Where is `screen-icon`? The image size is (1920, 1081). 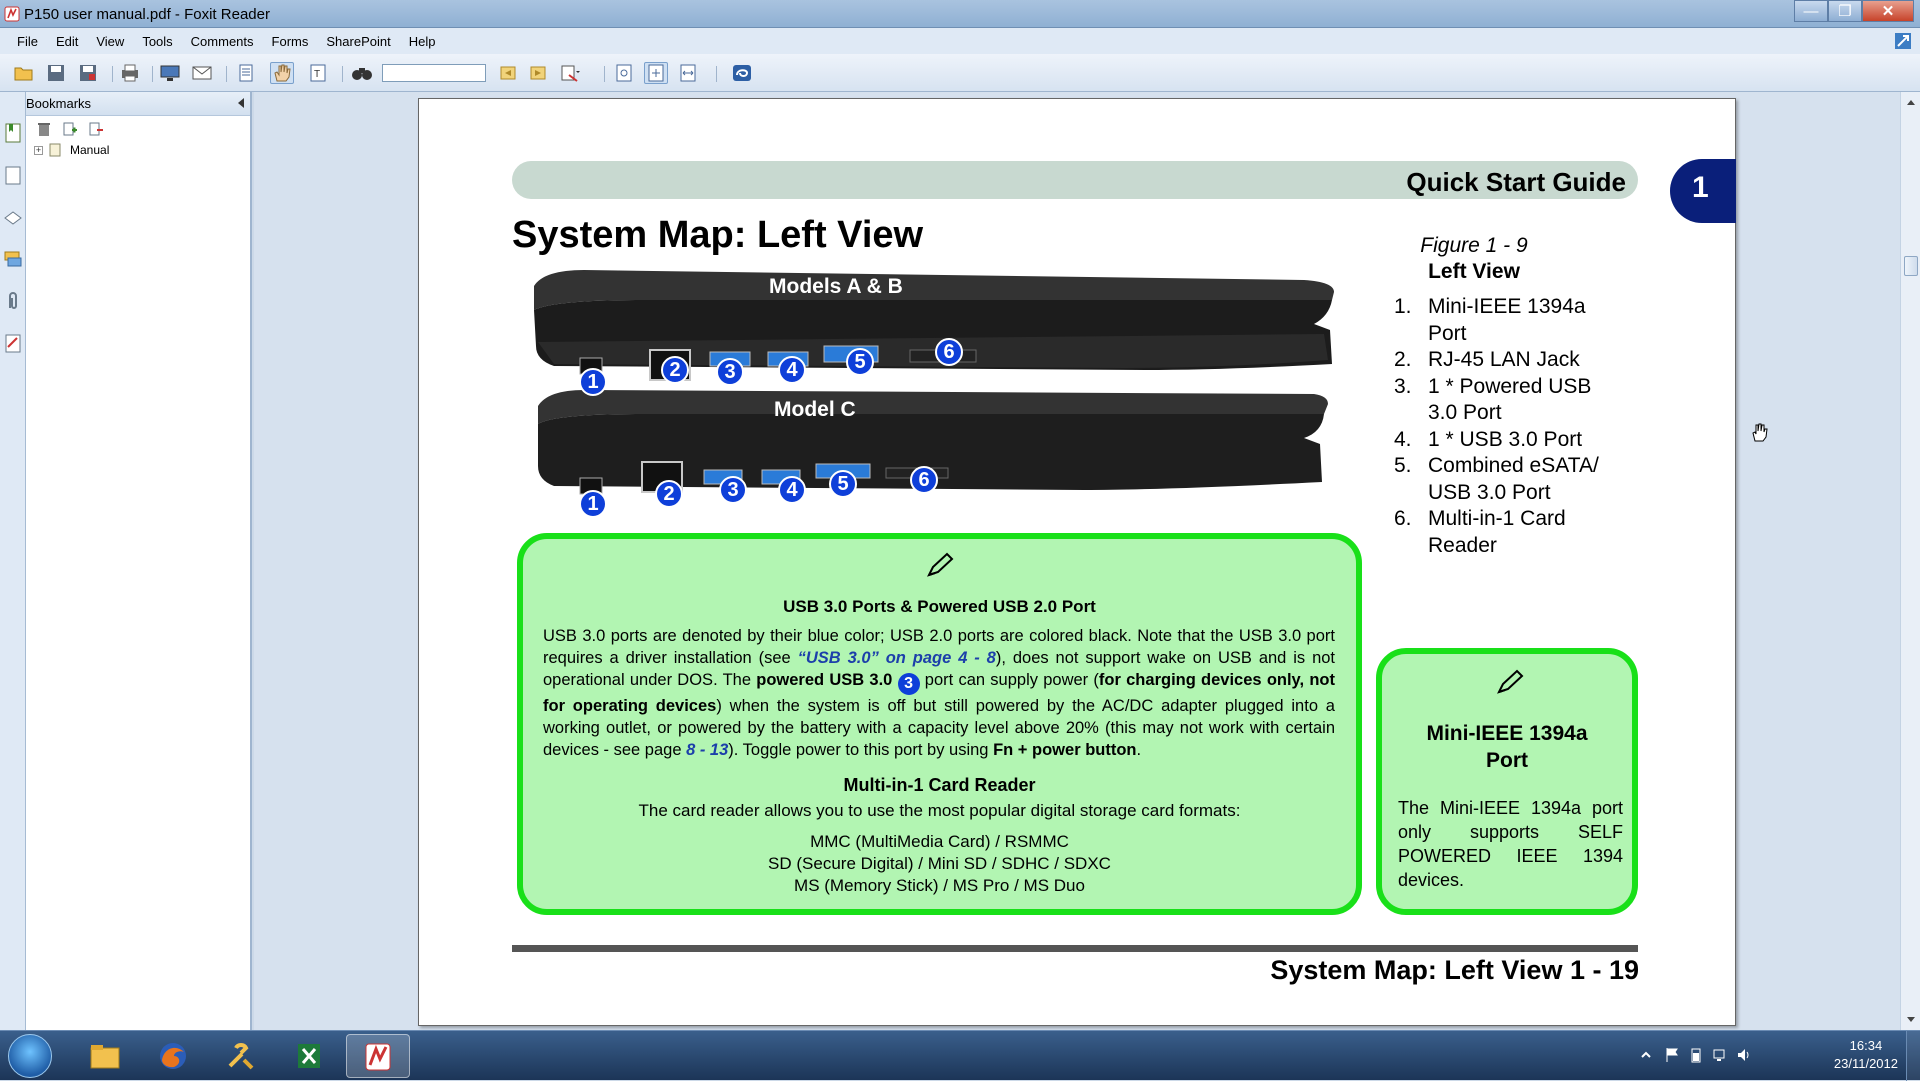 screen-icon is located at coordinates (170, 73).